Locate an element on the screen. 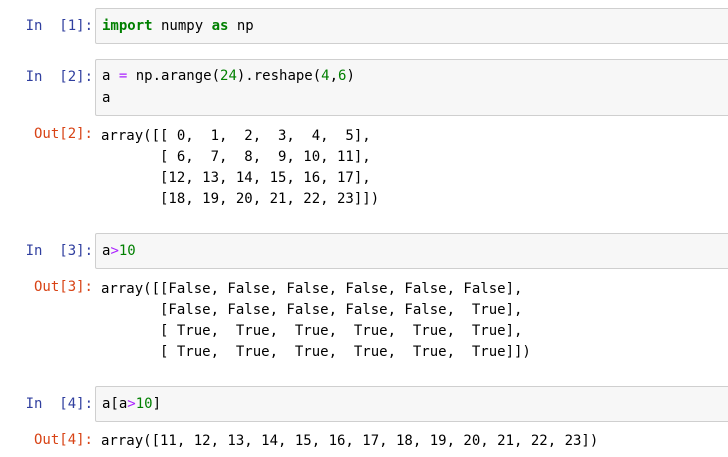 The width and height of the screenshot is (728, 457). code-token: import is located at coordinates (127, 26).